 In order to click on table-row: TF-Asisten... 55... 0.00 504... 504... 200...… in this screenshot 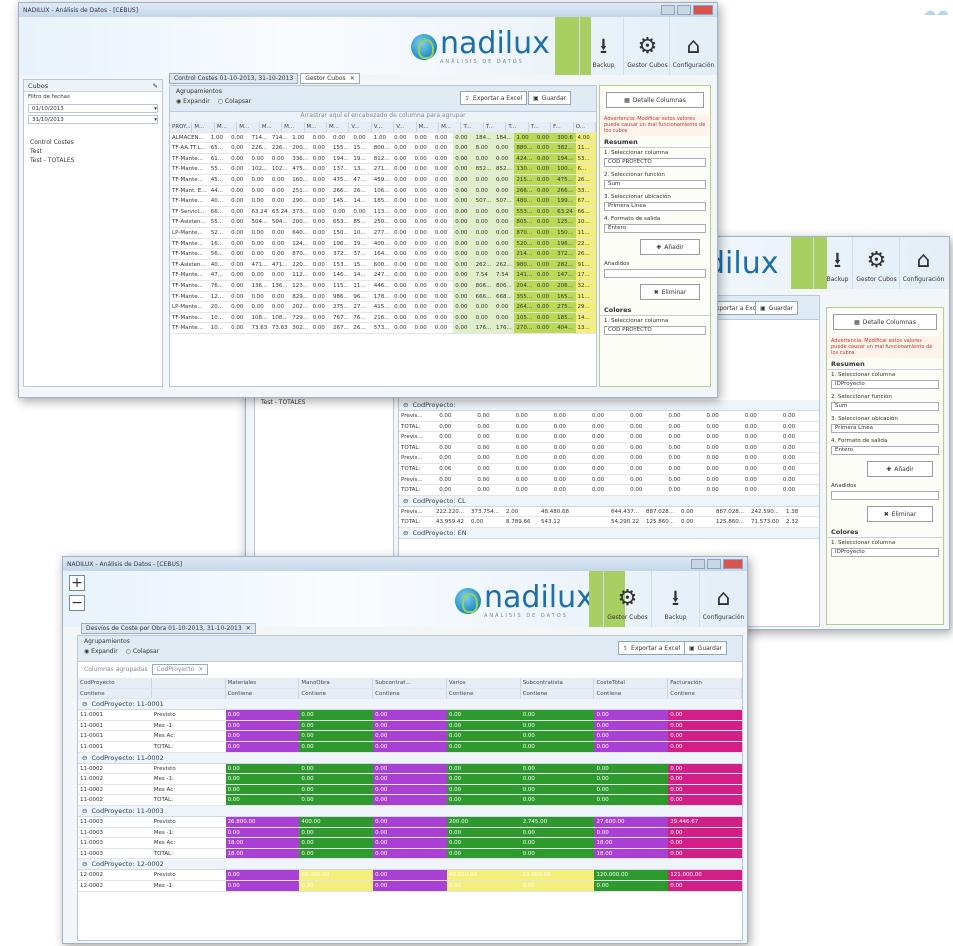, I will do `click(383, 222)`.